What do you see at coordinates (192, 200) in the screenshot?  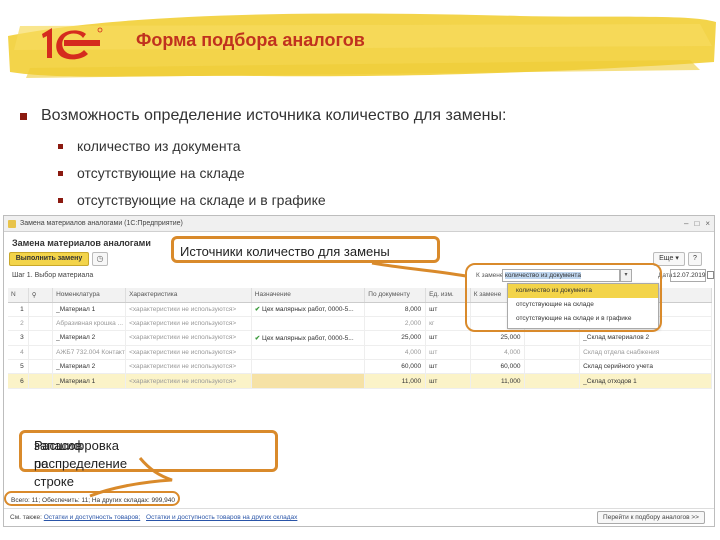 I see `sub-bullet: отсутствующие на складе и в графике` at bounding box center [192, 200].